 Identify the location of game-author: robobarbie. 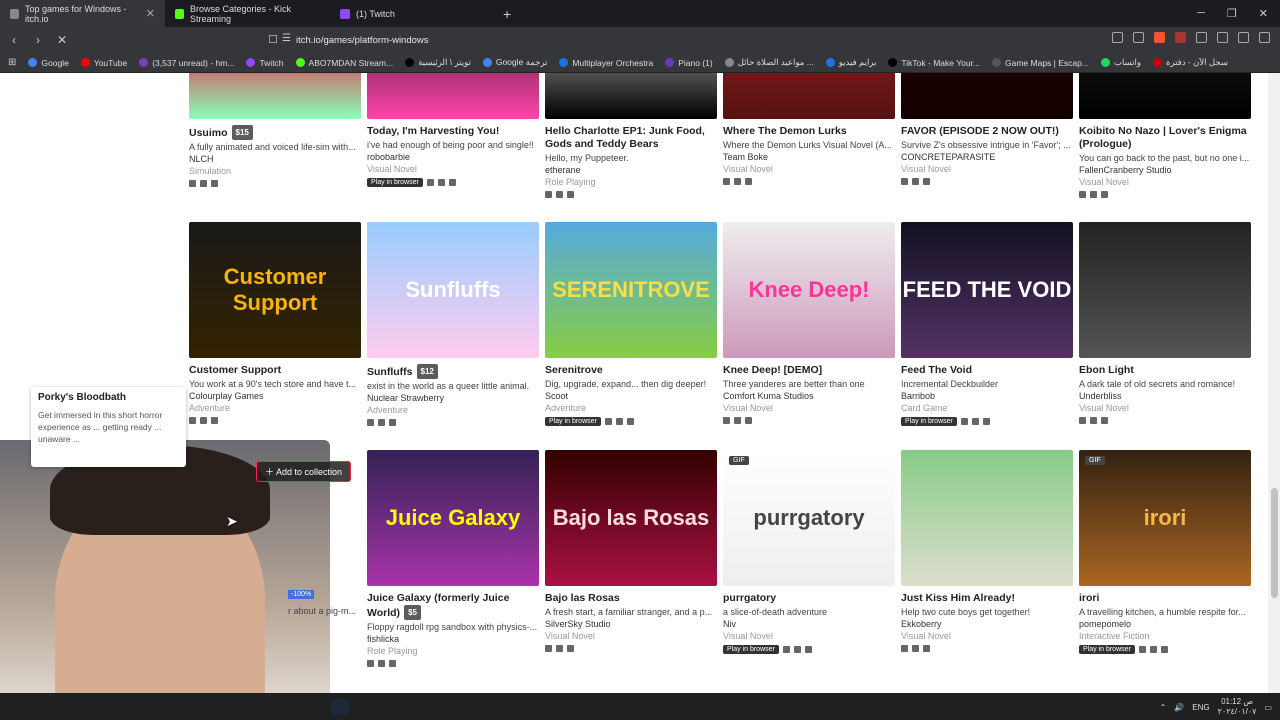
(453, 157).